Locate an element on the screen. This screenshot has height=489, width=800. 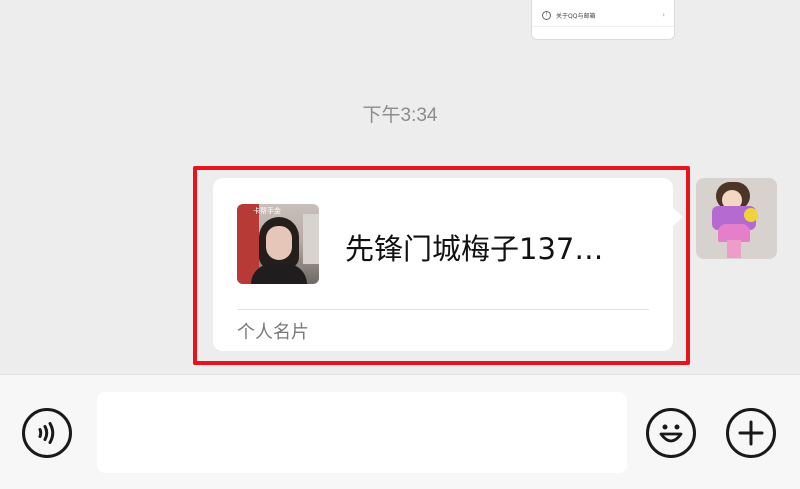
voice-icon is located at coordinates (46, 433).